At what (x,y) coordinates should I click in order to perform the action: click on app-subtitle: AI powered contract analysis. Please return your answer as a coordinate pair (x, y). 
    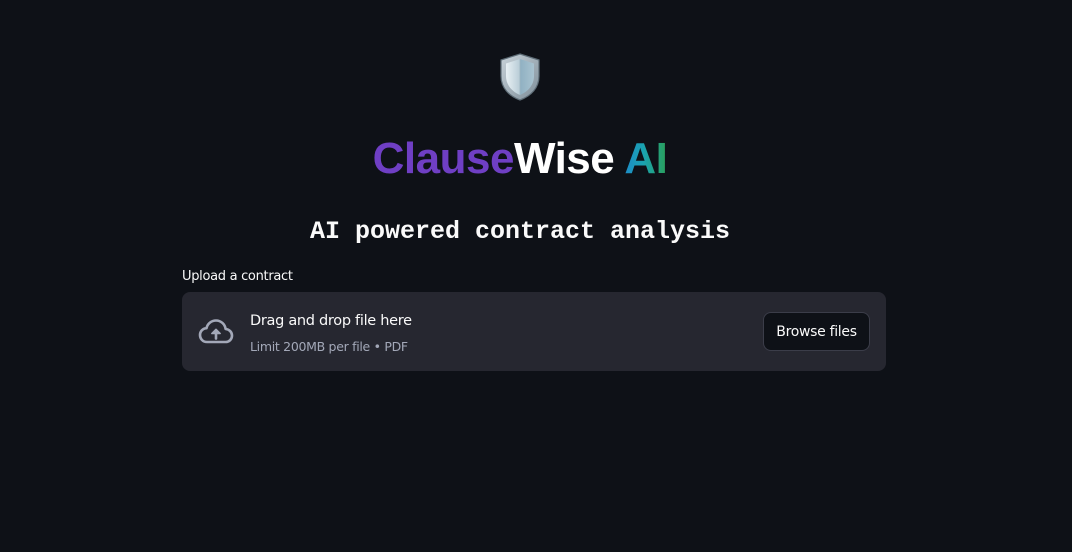
    Looking at the image, I should click on (520, 231).